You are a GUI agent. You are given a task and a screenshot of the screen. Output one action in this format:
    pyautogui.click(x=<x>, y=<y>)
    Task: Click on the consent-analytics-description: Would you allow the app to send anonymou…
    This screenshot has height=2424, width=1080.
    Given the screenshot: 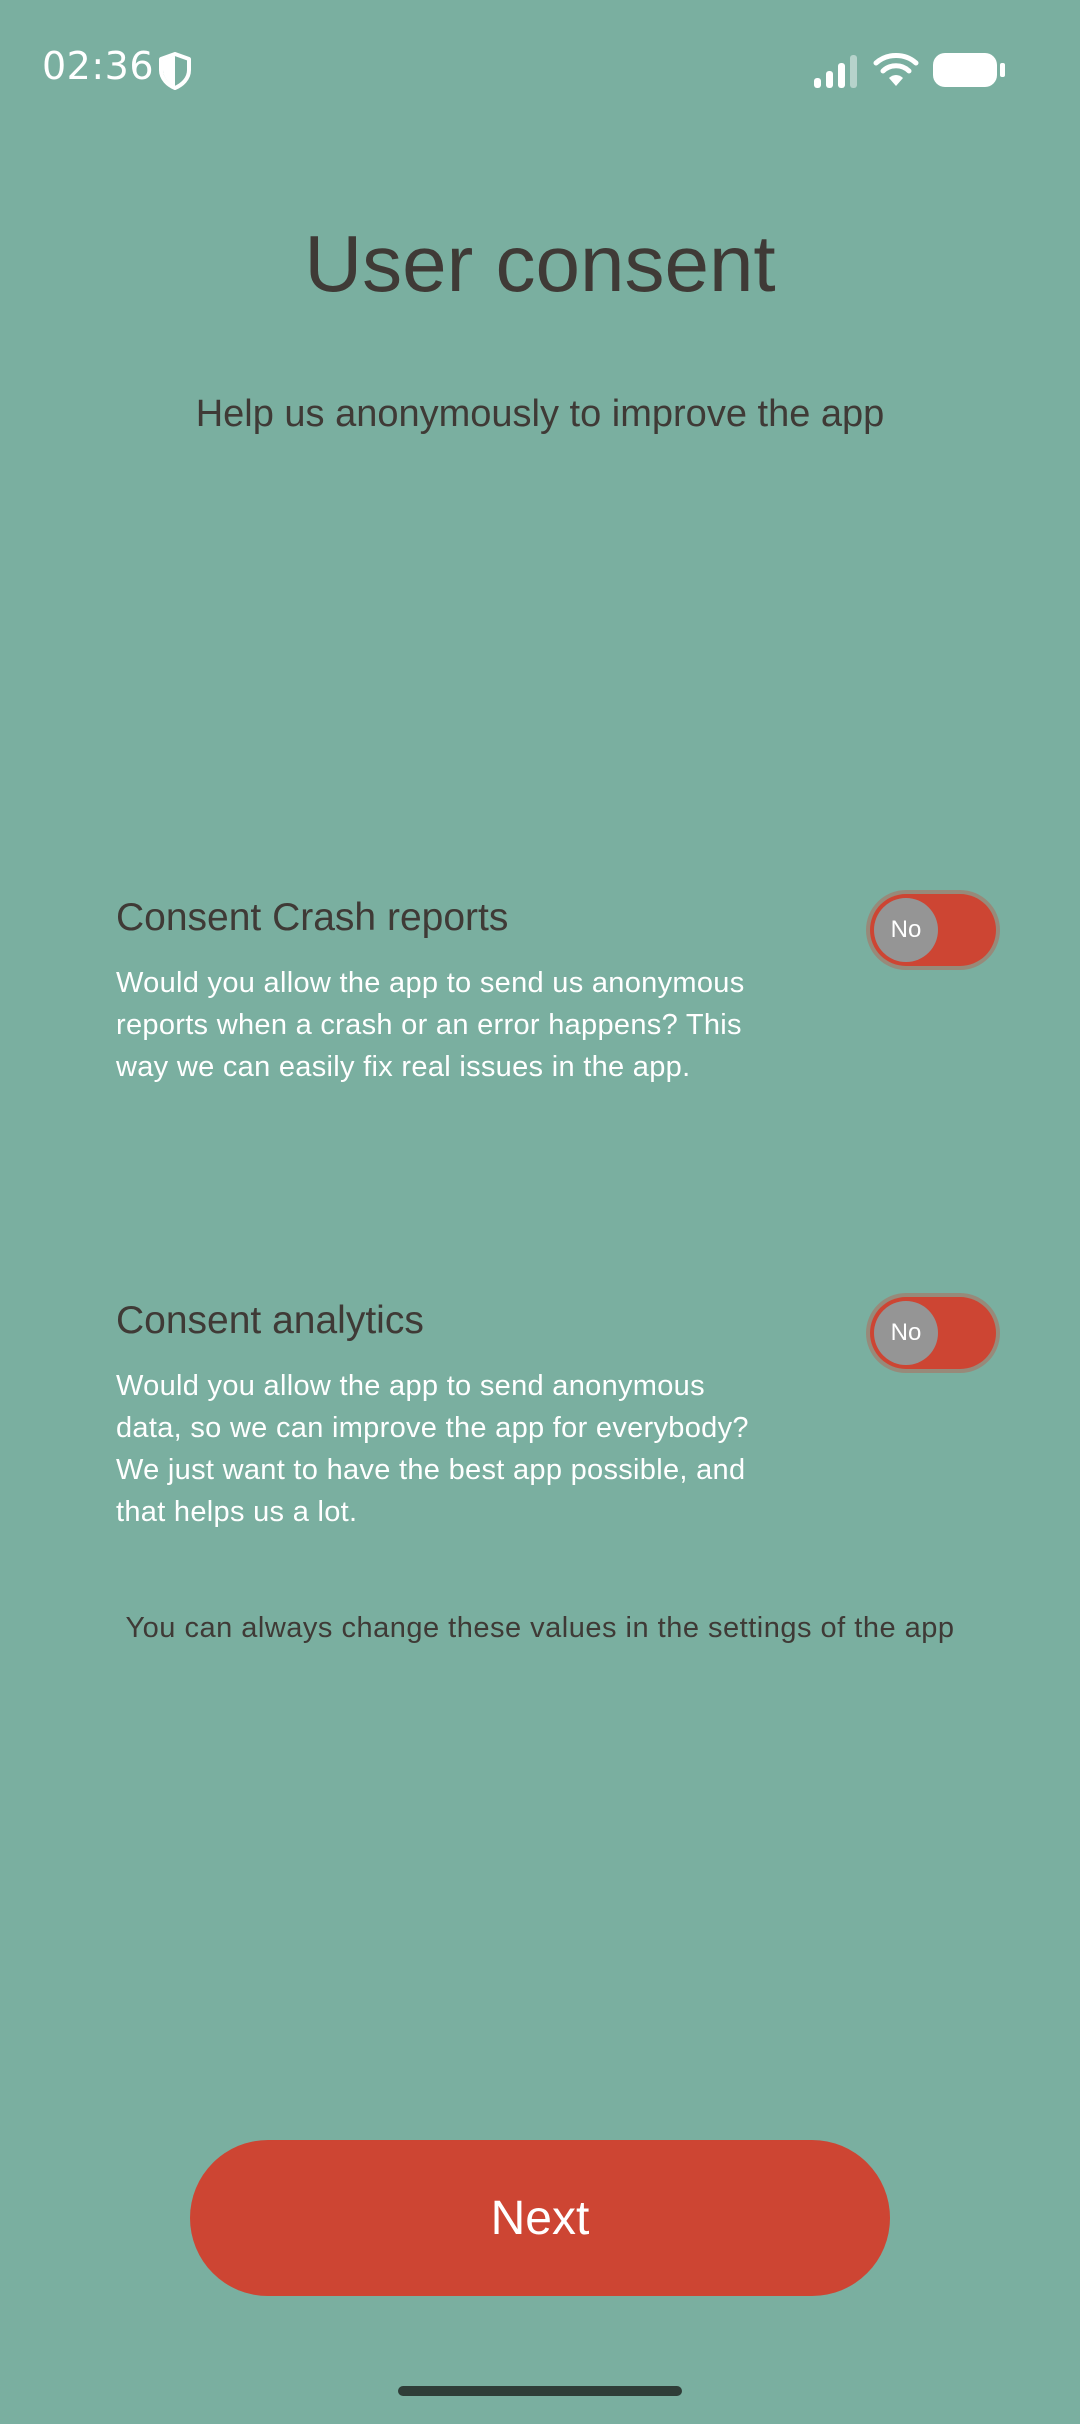 What is the action you would take?
    pyautogui.click(x=432, y=1449)
    